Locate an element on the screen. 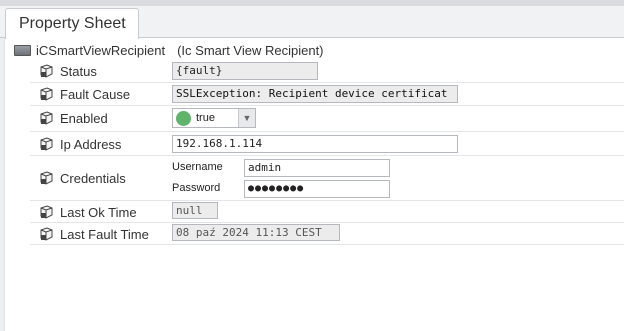 This screenshot has height=331, width=624. tab-property-sheet: Property Sheet is located at coordinates (72, 23).